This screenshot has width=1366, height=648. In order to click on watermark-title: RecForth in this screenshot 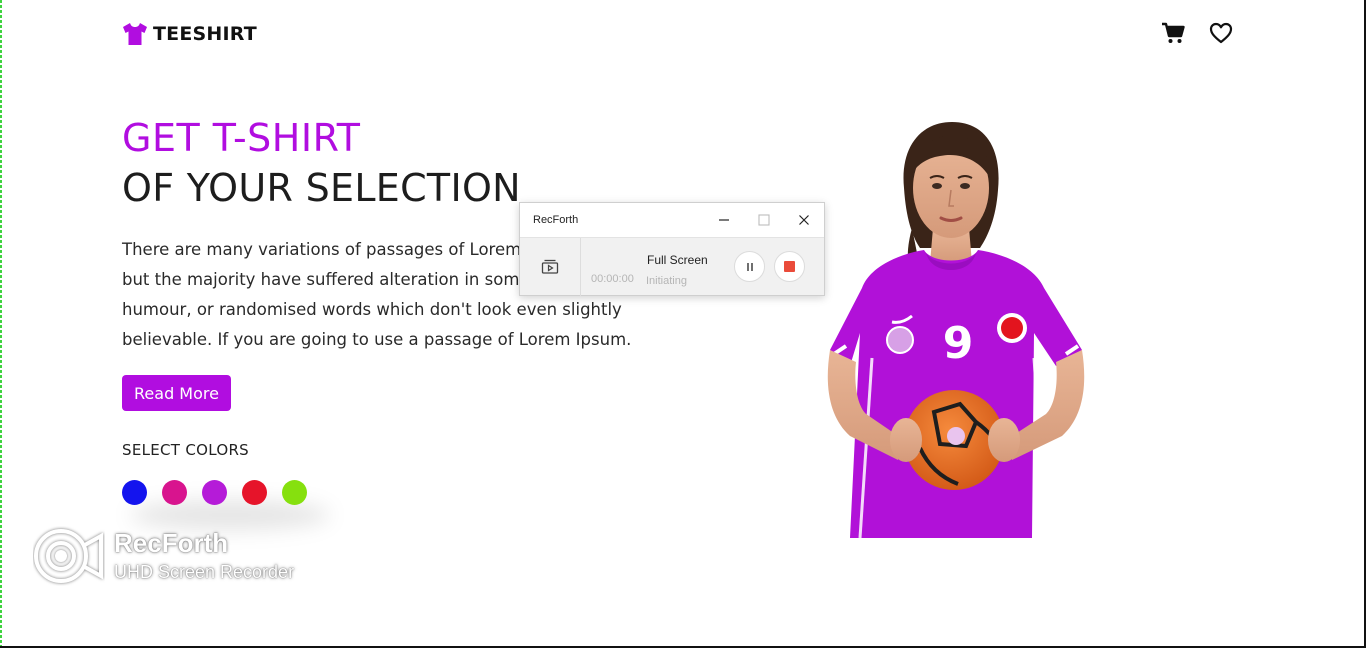, I will do `click(171, 543)`.